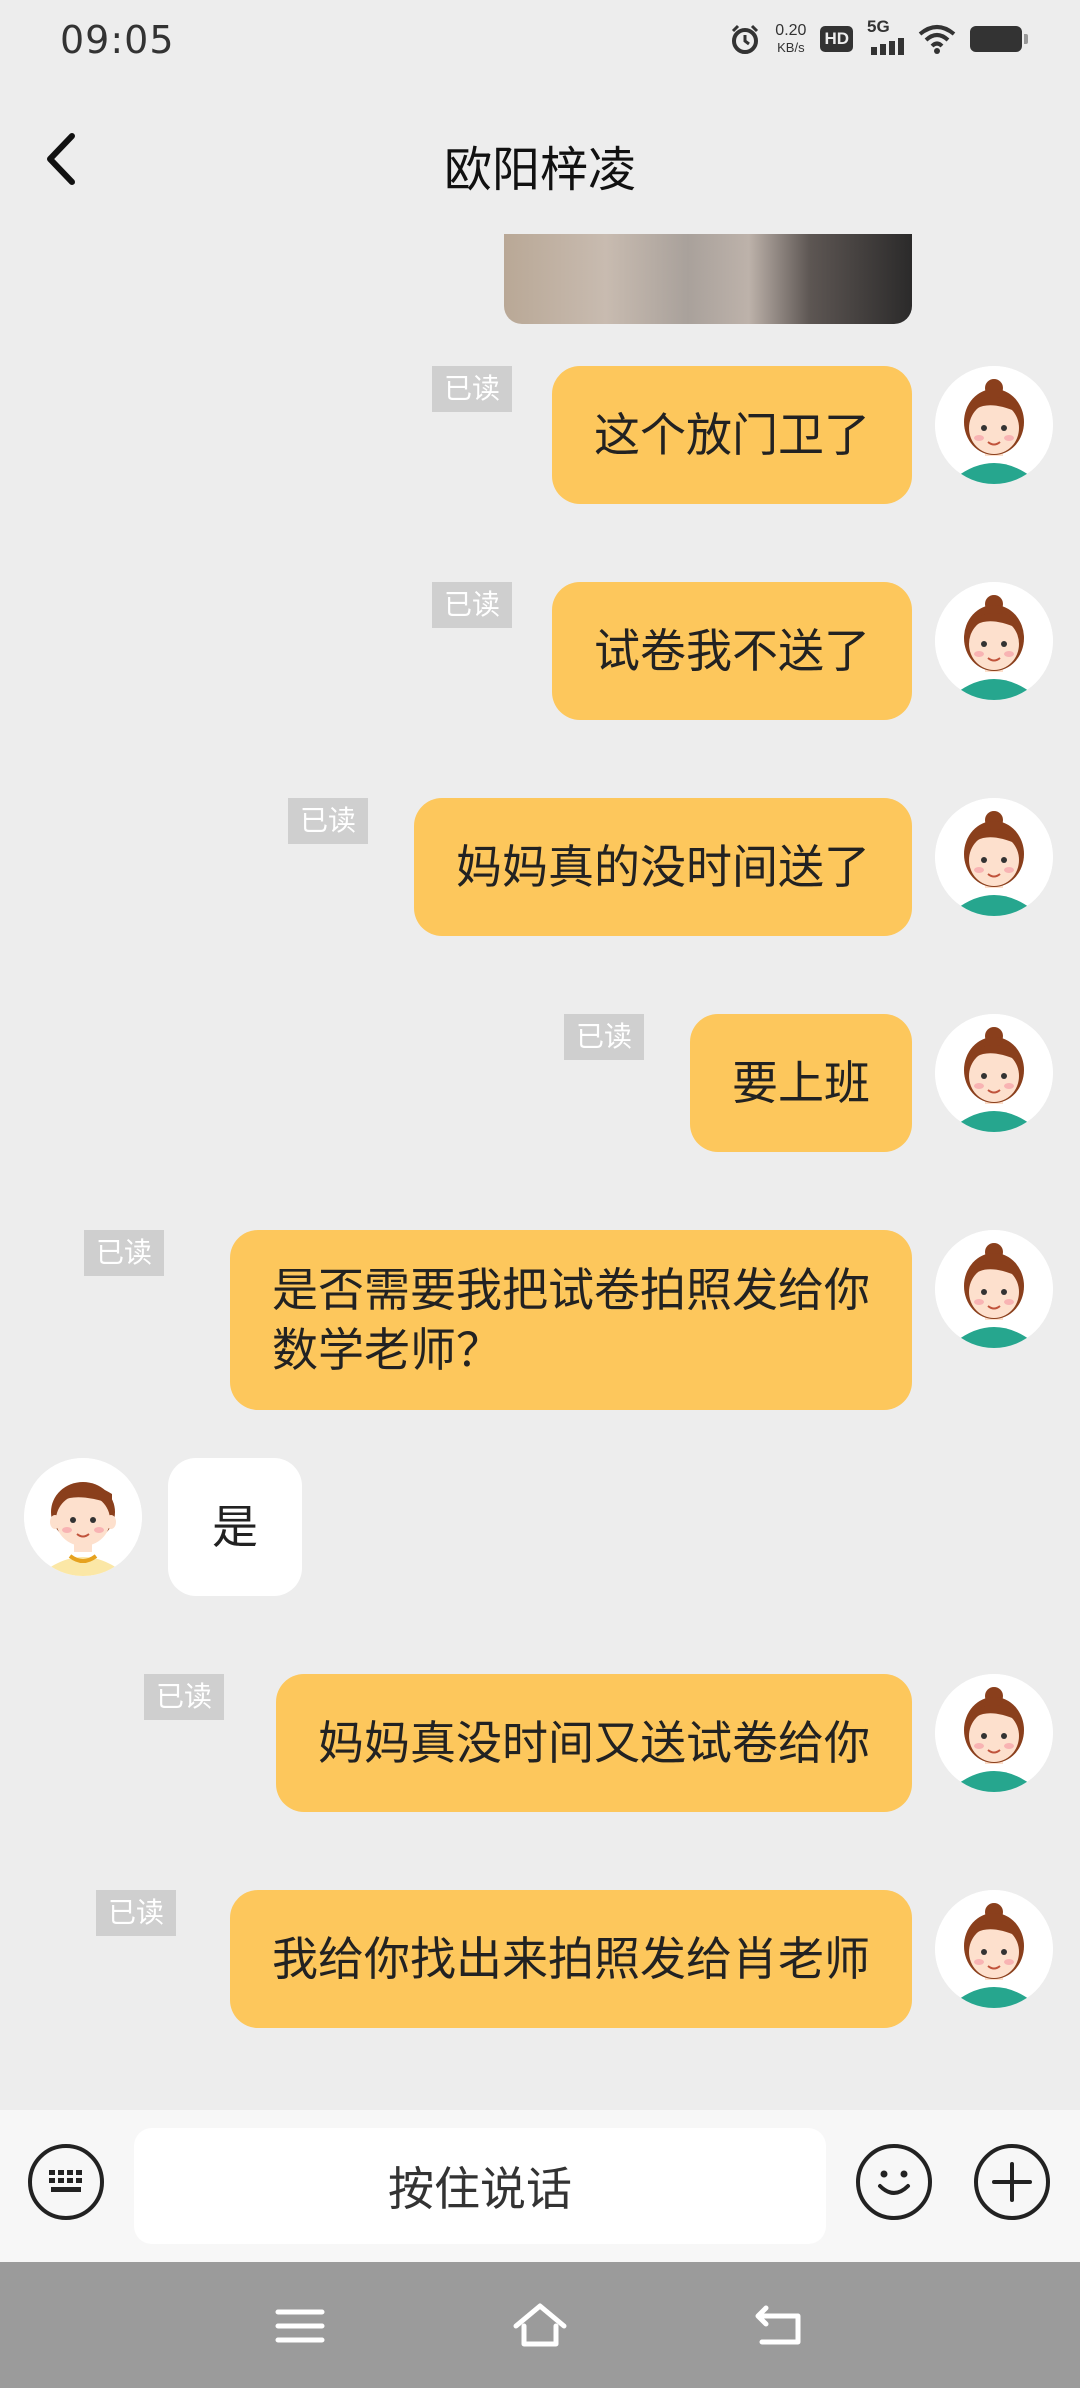 The height and width of the screenshot is (2388, 1080). Describe the element at coordinates (708, 279) in the screenshot. I see `photo-message` at that location.